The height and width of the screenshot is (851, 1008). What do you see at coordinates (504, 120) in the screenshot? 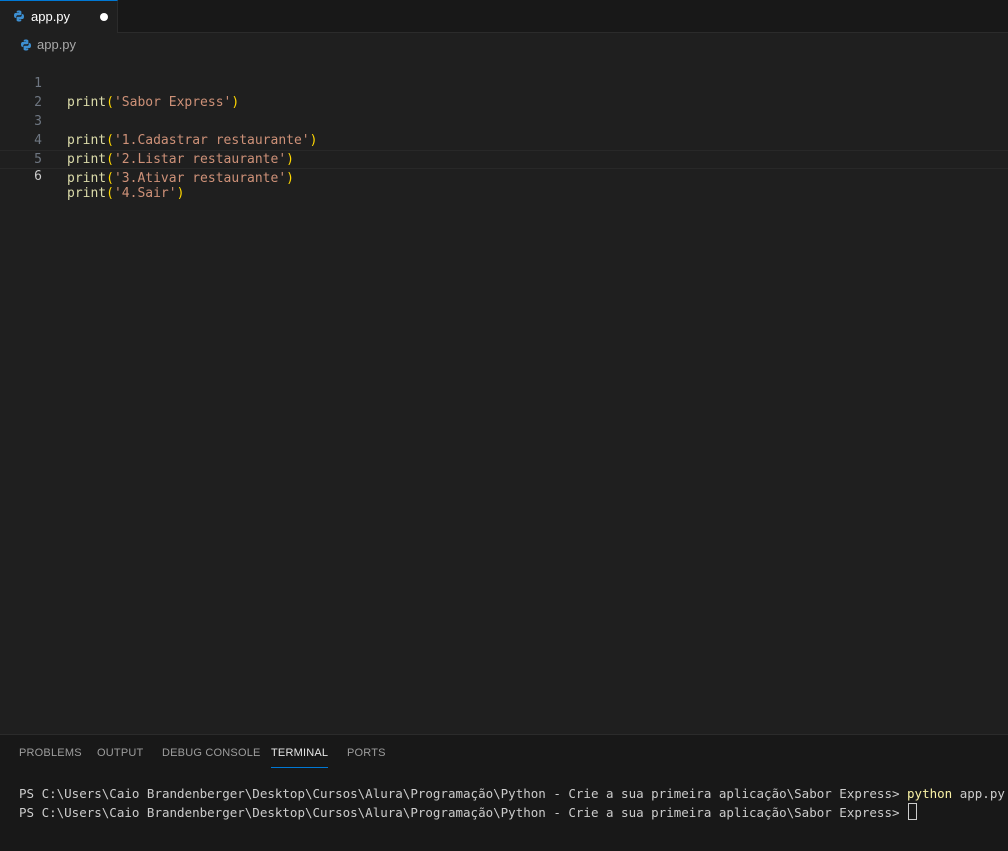
I see `code-line: 3 print('1.Cadastrar restaurante')` at bounding box center [504, 120].